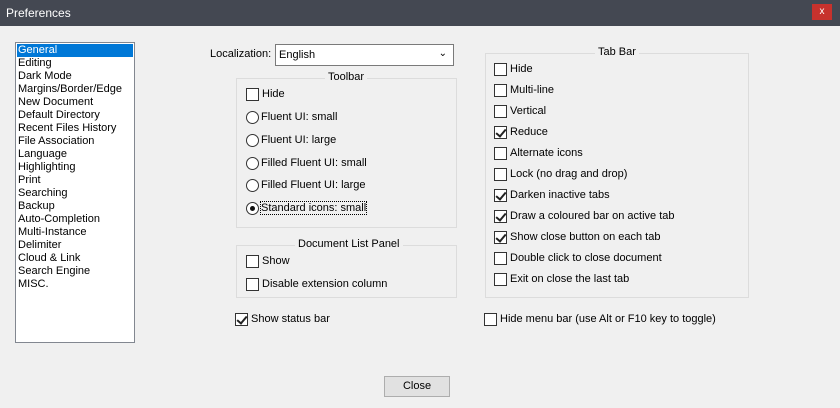  I want to click on toolbar-option-filled-large: Filled Fluent UI: large, so click(306, 185).